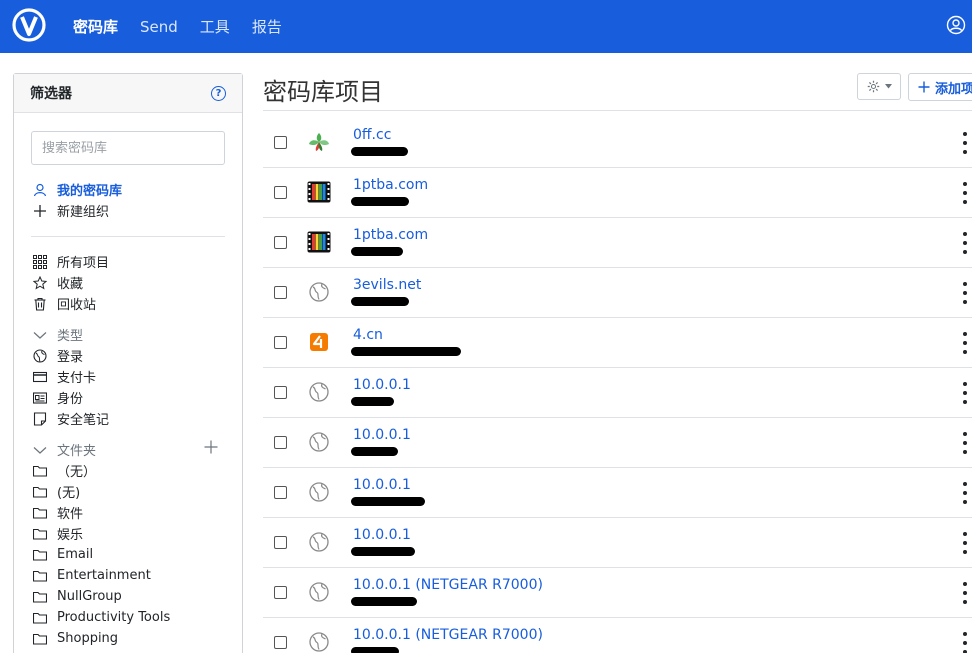  I want to click on folder-item: Shopping, so click(75, 638).